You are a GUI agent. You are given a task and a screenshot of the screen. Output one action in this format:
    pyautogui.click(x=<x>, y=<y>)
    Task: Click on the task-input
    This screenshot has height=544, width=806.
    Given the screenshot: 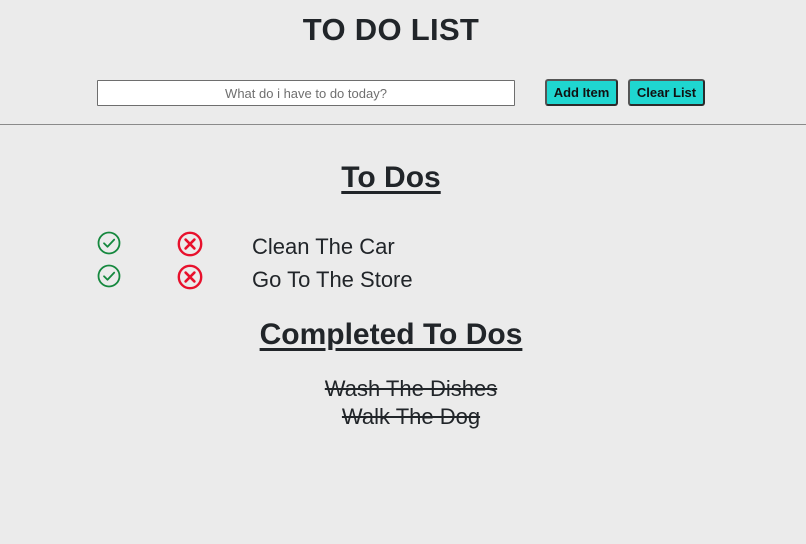 What is the action you would take?
    pyautogui.click(x=306, y=93)
    